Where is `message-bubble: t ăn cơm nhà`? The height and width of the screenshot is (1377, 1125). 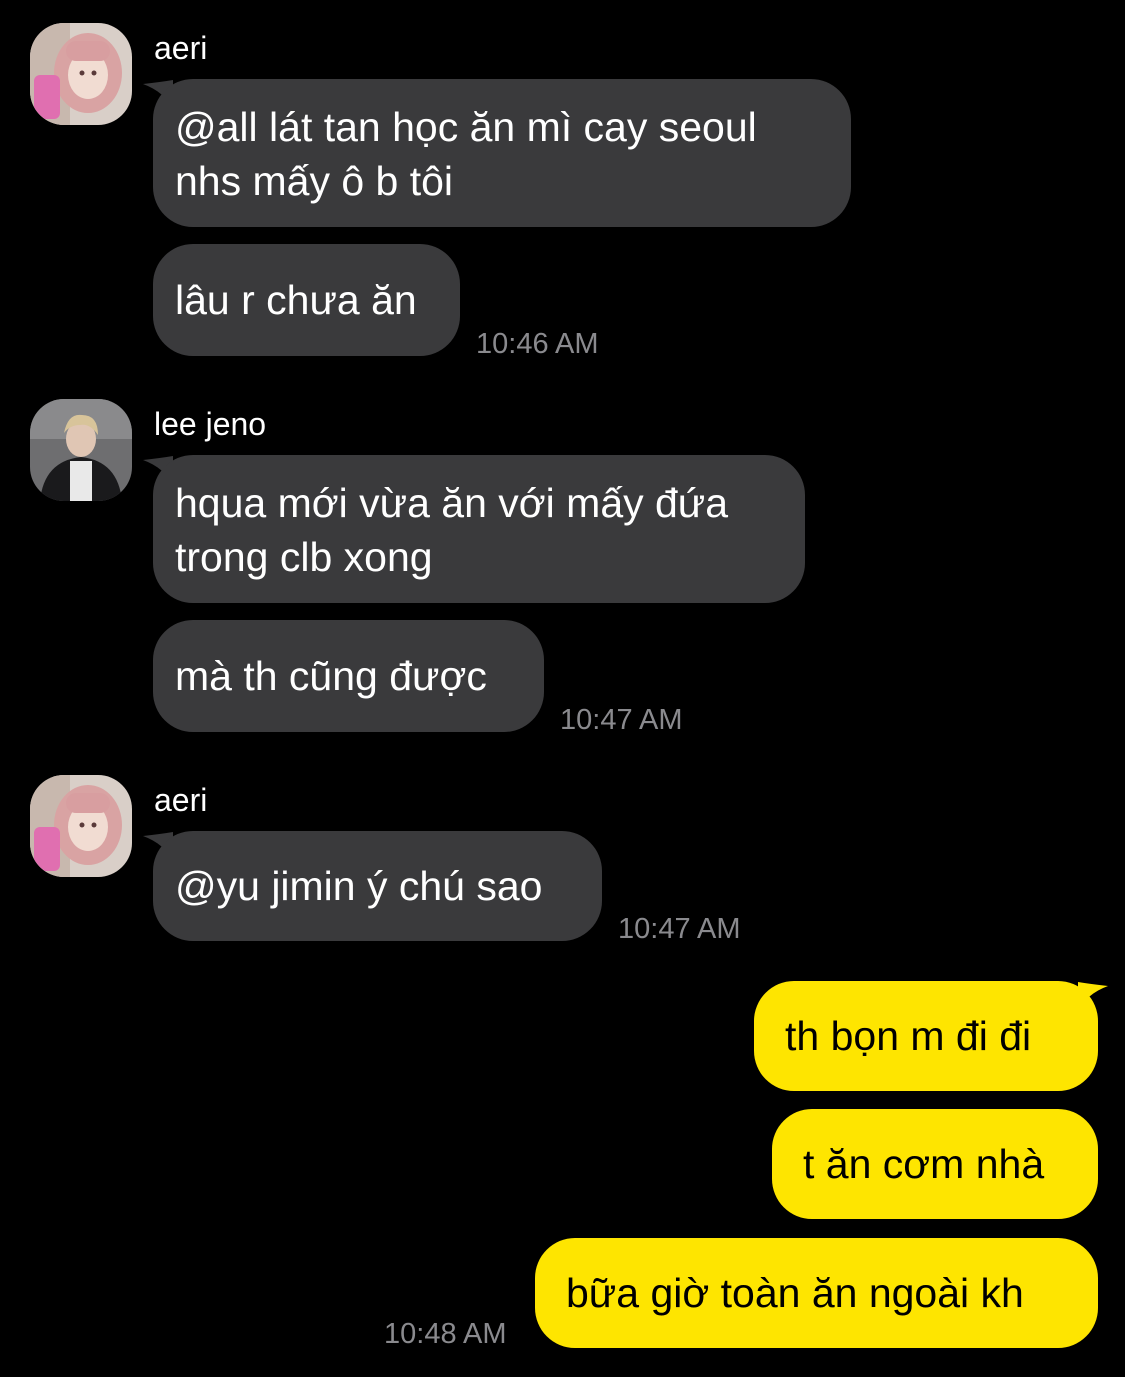
message-bubble: t ăn cơm nhà is located at coordinates (935, 1164).